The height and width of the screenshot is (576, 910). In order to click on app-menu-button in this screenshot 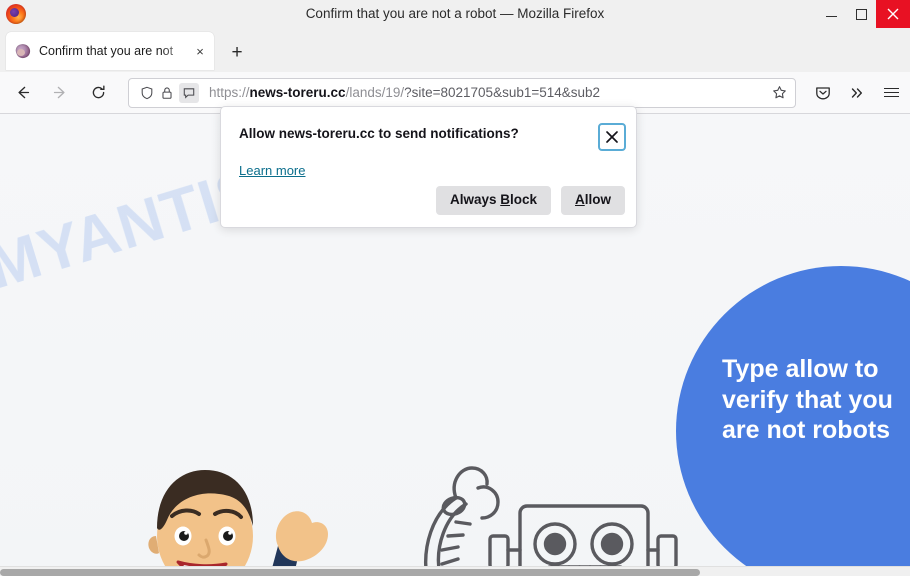, I will do `click(891, 93)`.